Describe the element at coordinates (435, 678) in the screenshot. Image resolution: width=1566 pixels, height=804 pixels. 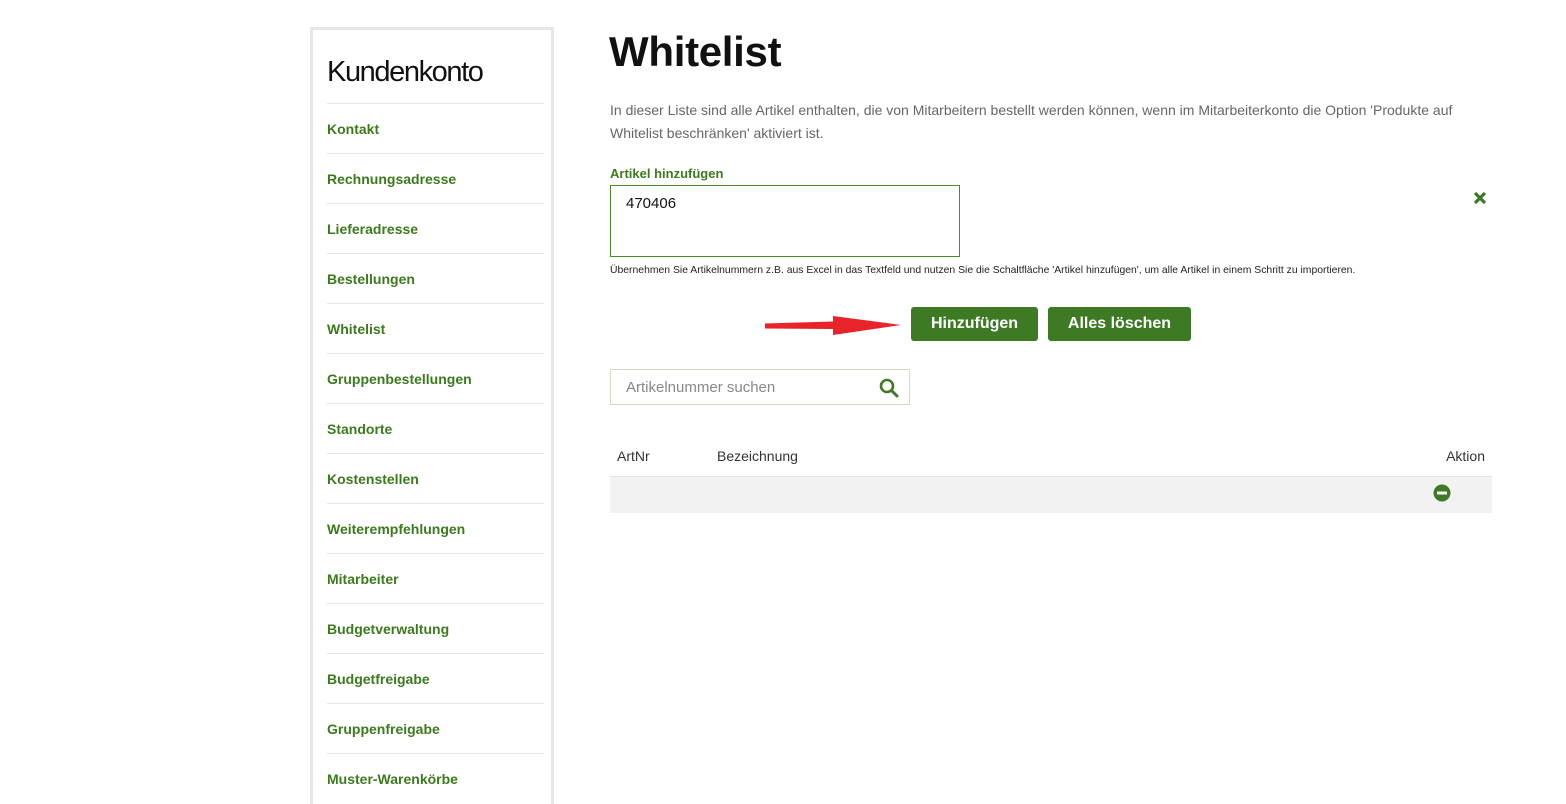
I see `sidebar-item-budgetfreigabe: Budgetfreigabe` at that location.